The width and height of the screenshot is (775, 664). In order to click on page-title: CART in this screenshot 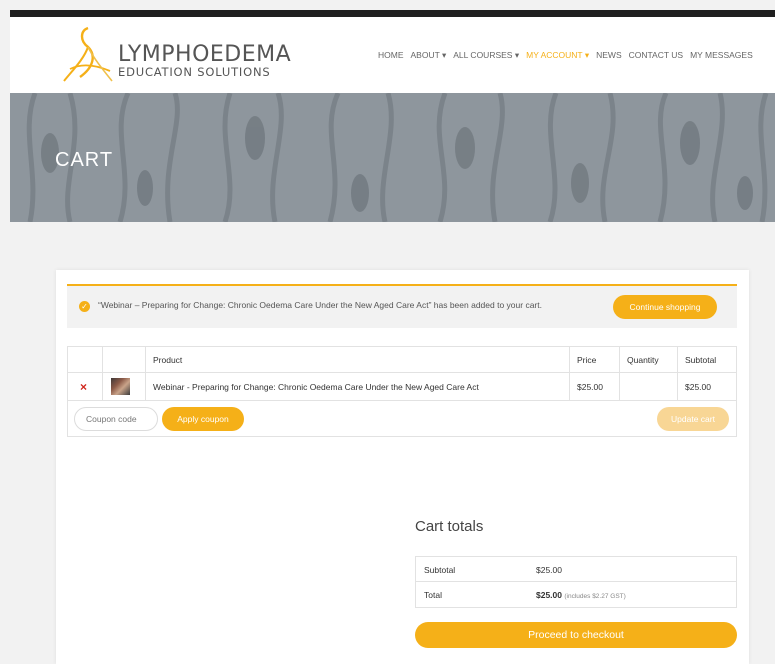, I will do `click(84, 160)`.